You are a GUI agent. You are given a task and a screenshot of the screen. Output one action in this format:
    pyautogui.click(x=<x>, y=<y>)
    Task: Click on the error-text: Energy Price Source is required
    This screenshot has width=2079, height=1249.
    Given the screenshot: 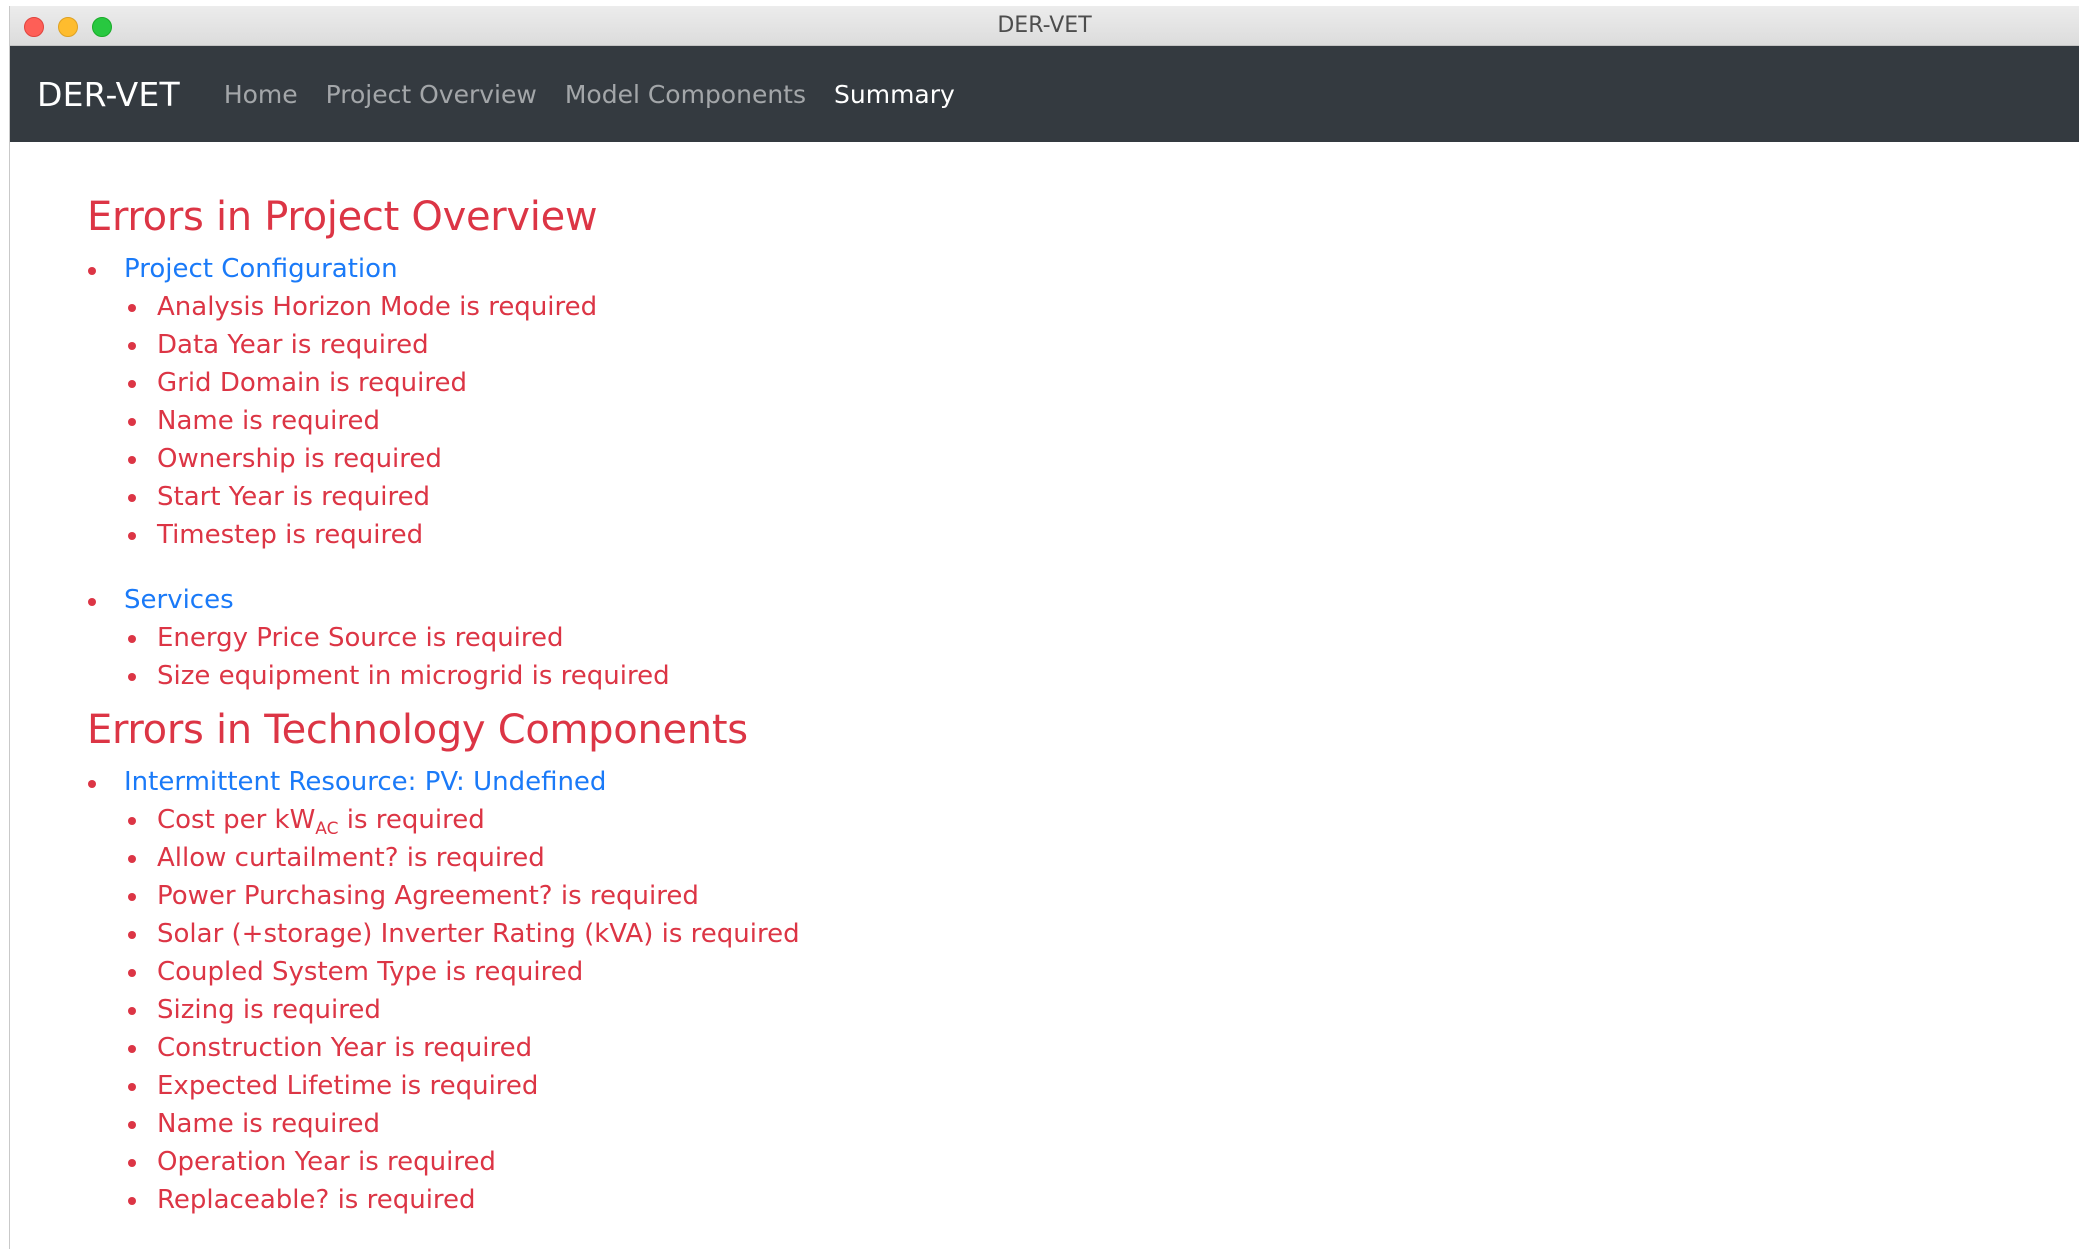 What is the action you would take?
    pyautogui.click(x=360, y=638)
    